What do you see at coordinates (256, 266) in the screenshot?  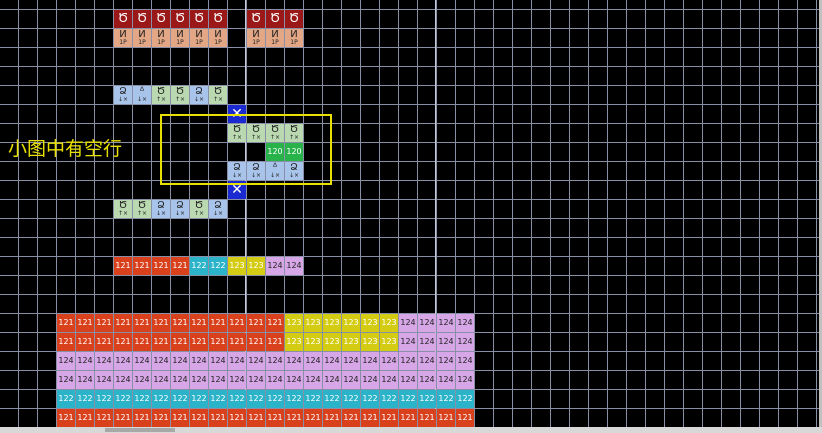 I see `summary-color-cell: 123` at bounding box center [256, 266].